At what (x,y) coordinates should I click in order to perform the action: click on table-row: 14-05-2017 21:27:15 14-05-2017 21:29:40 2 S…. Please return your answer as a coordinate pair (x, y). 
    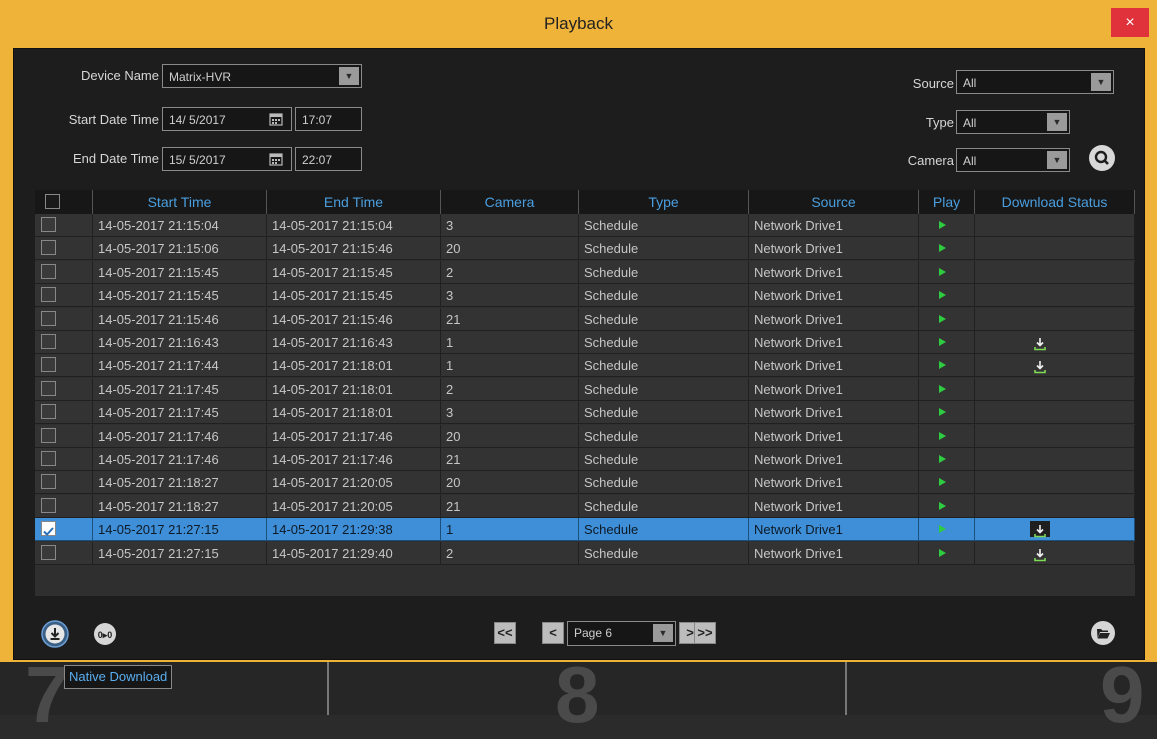
    Looking at the image, I should click on (585, 553).